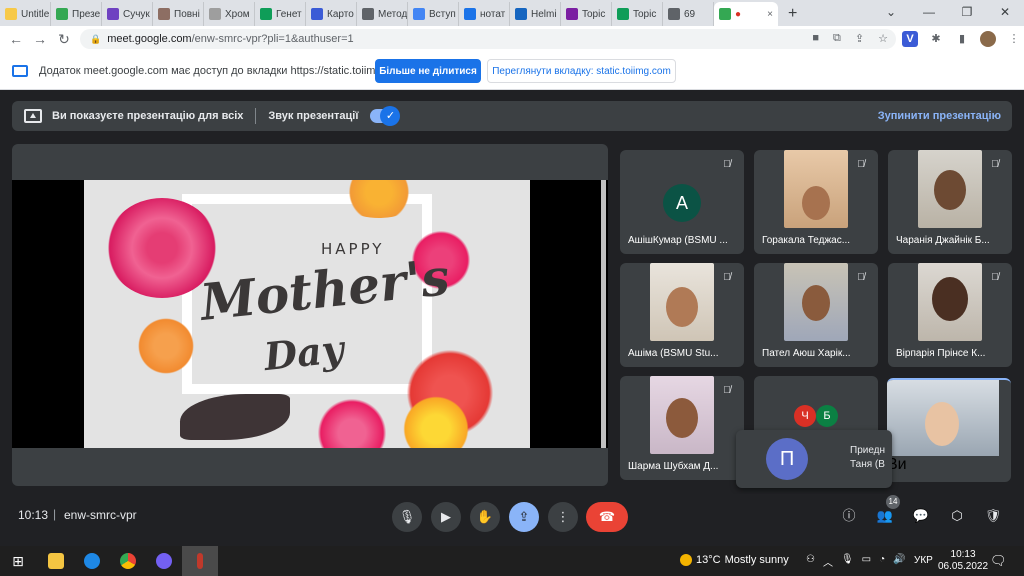 This screenshot has height=576, width=1024. What do you see at coordinates (433, 14) in the screenshot?
I see `browser-tab: Вступ` at bounding box center [433, 14].